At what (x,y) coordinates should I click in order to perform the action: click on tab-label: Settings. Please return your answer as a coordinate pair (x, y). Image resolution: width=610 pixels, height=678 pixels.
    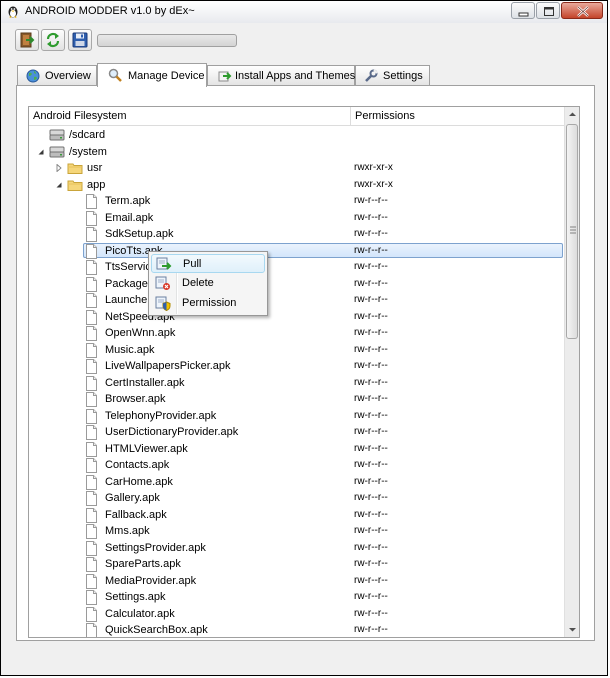
    Looking at the image, I should click on (403, 76).